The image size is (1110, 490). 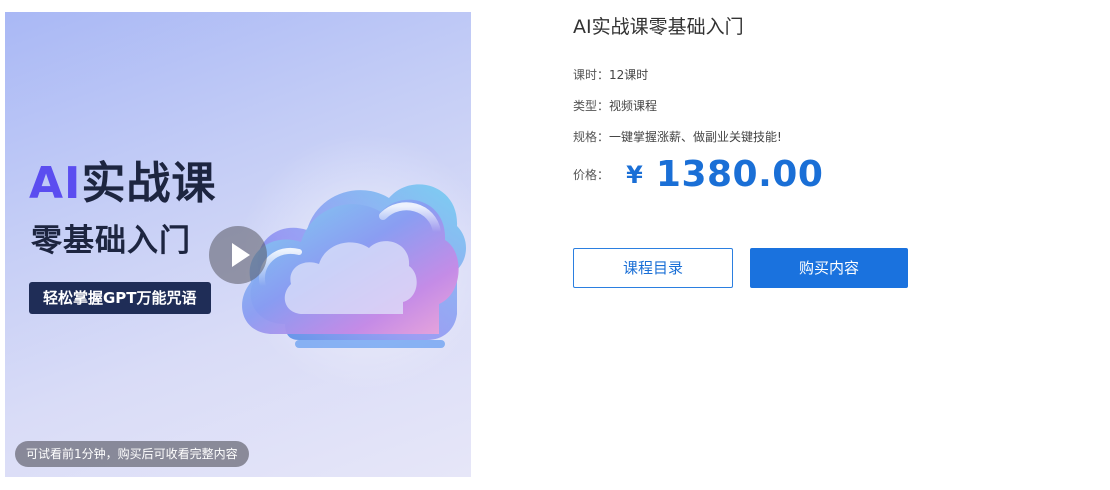 What do you see at coordinates (132, 454) in the screenshot?
I see `trial-note: 可试看前1分钟，购买后可收看完整内容` at bounding box center [132, 454].